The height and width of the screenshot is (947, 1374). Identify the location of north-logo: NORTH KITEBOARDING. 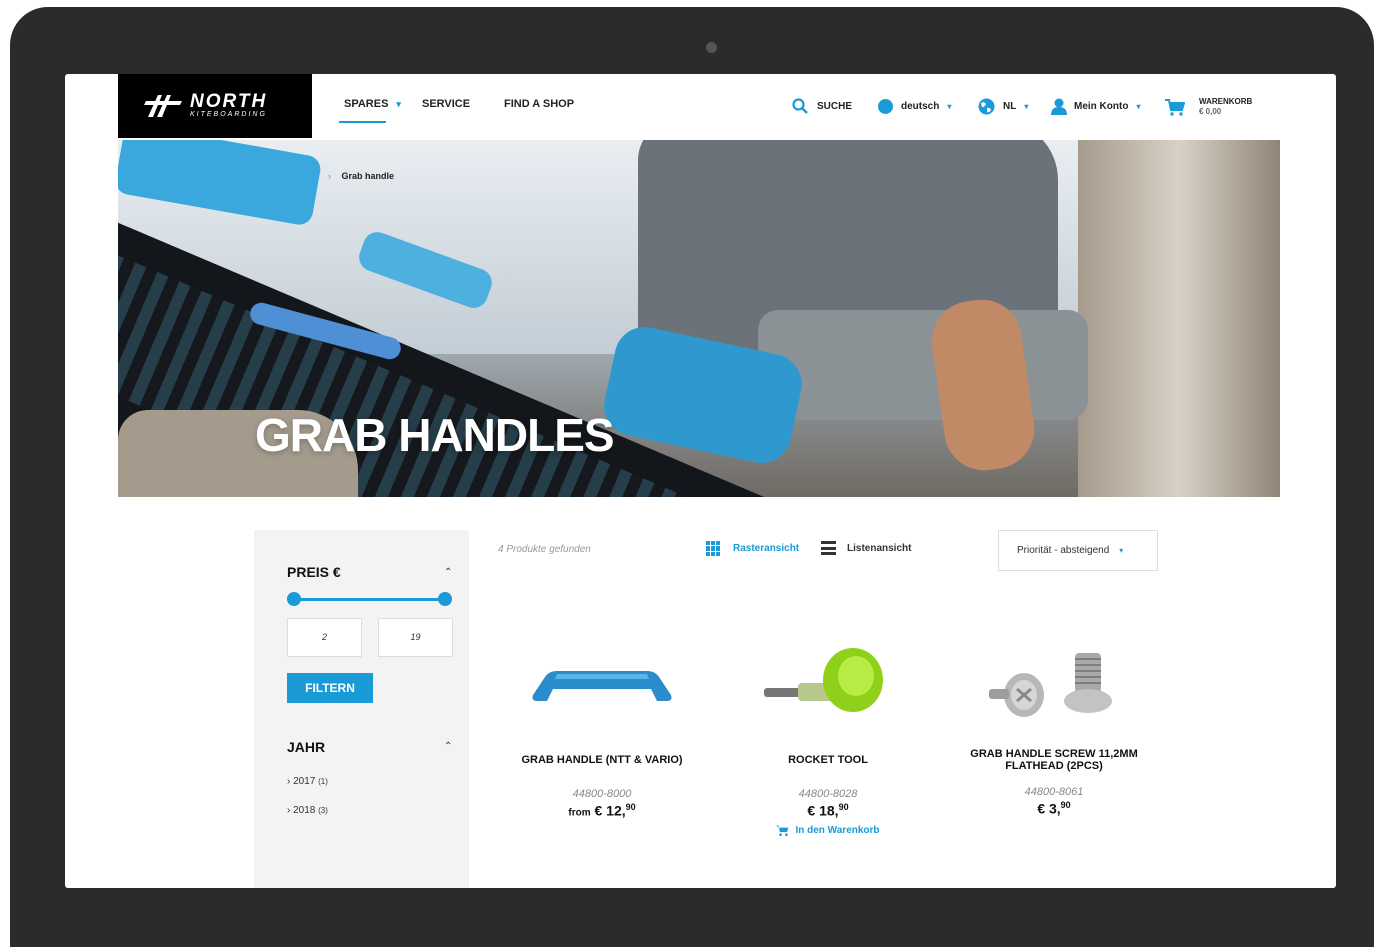
(215, 106).